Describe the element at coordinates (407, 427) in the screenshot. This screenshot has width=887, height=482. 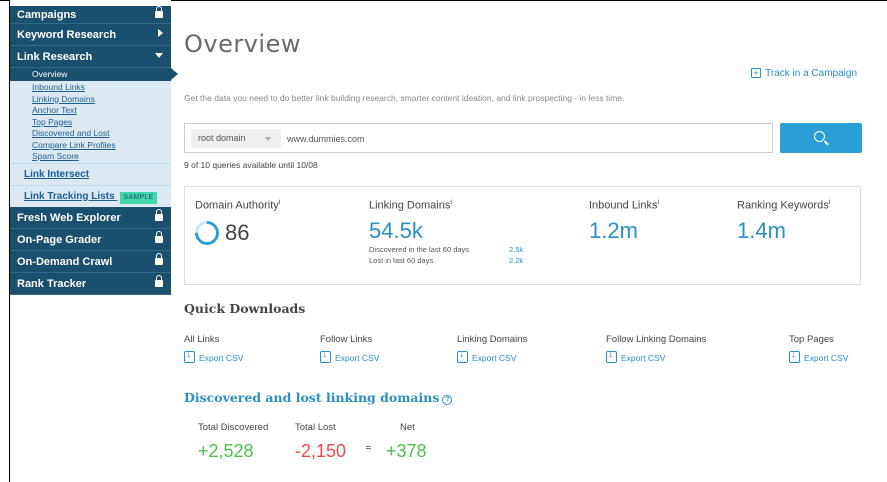
I see `net-label: Net` at that location.